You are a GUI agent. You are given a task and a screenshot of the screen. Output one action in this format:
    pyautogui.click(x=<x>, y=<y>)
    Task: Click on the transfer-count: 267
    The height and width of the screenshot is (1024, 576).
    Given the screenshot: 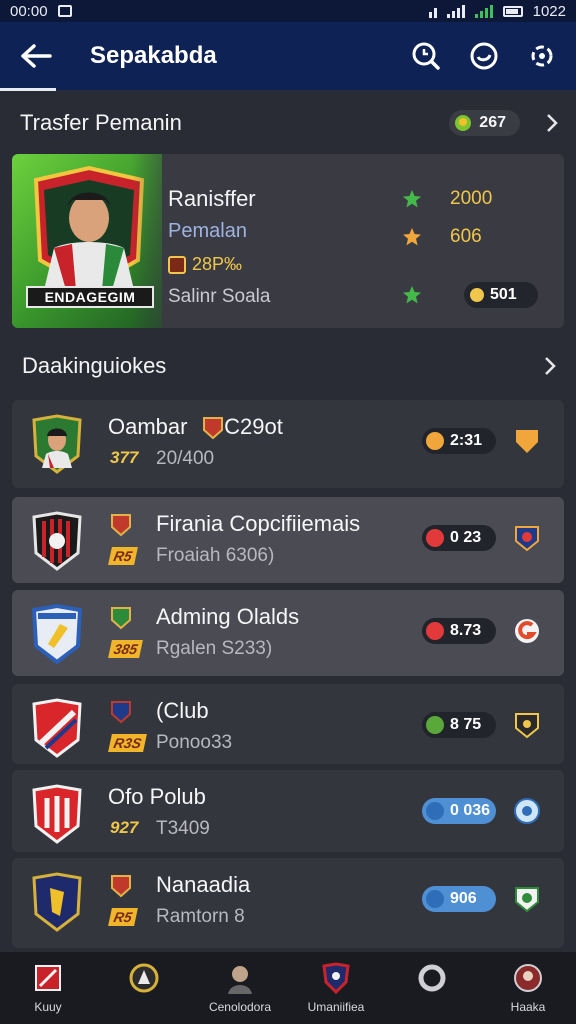 What is the action you would take?
    pyautogui.click(x=492, y=122)
    